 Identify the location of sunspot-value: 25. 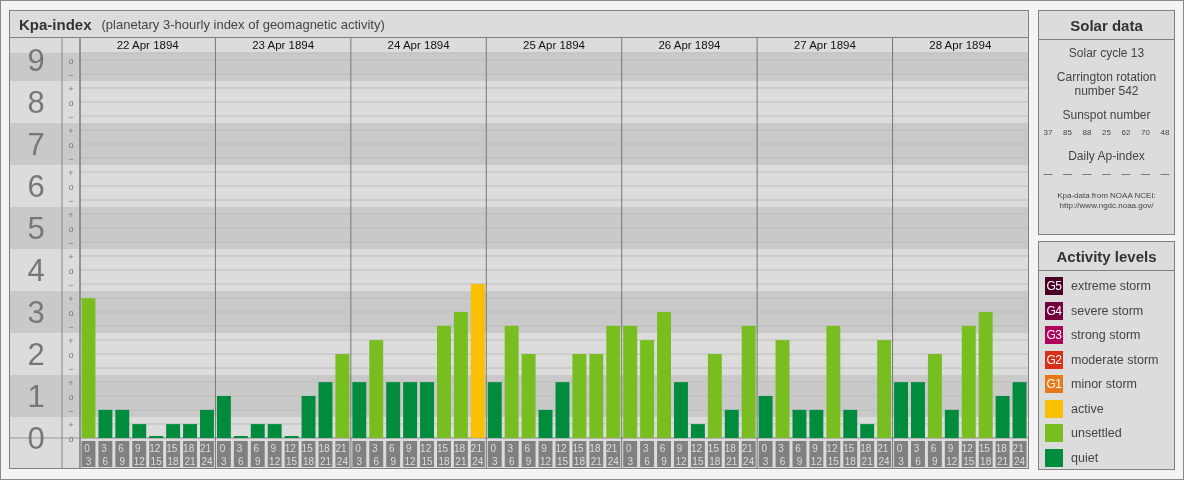
(1106, 132).